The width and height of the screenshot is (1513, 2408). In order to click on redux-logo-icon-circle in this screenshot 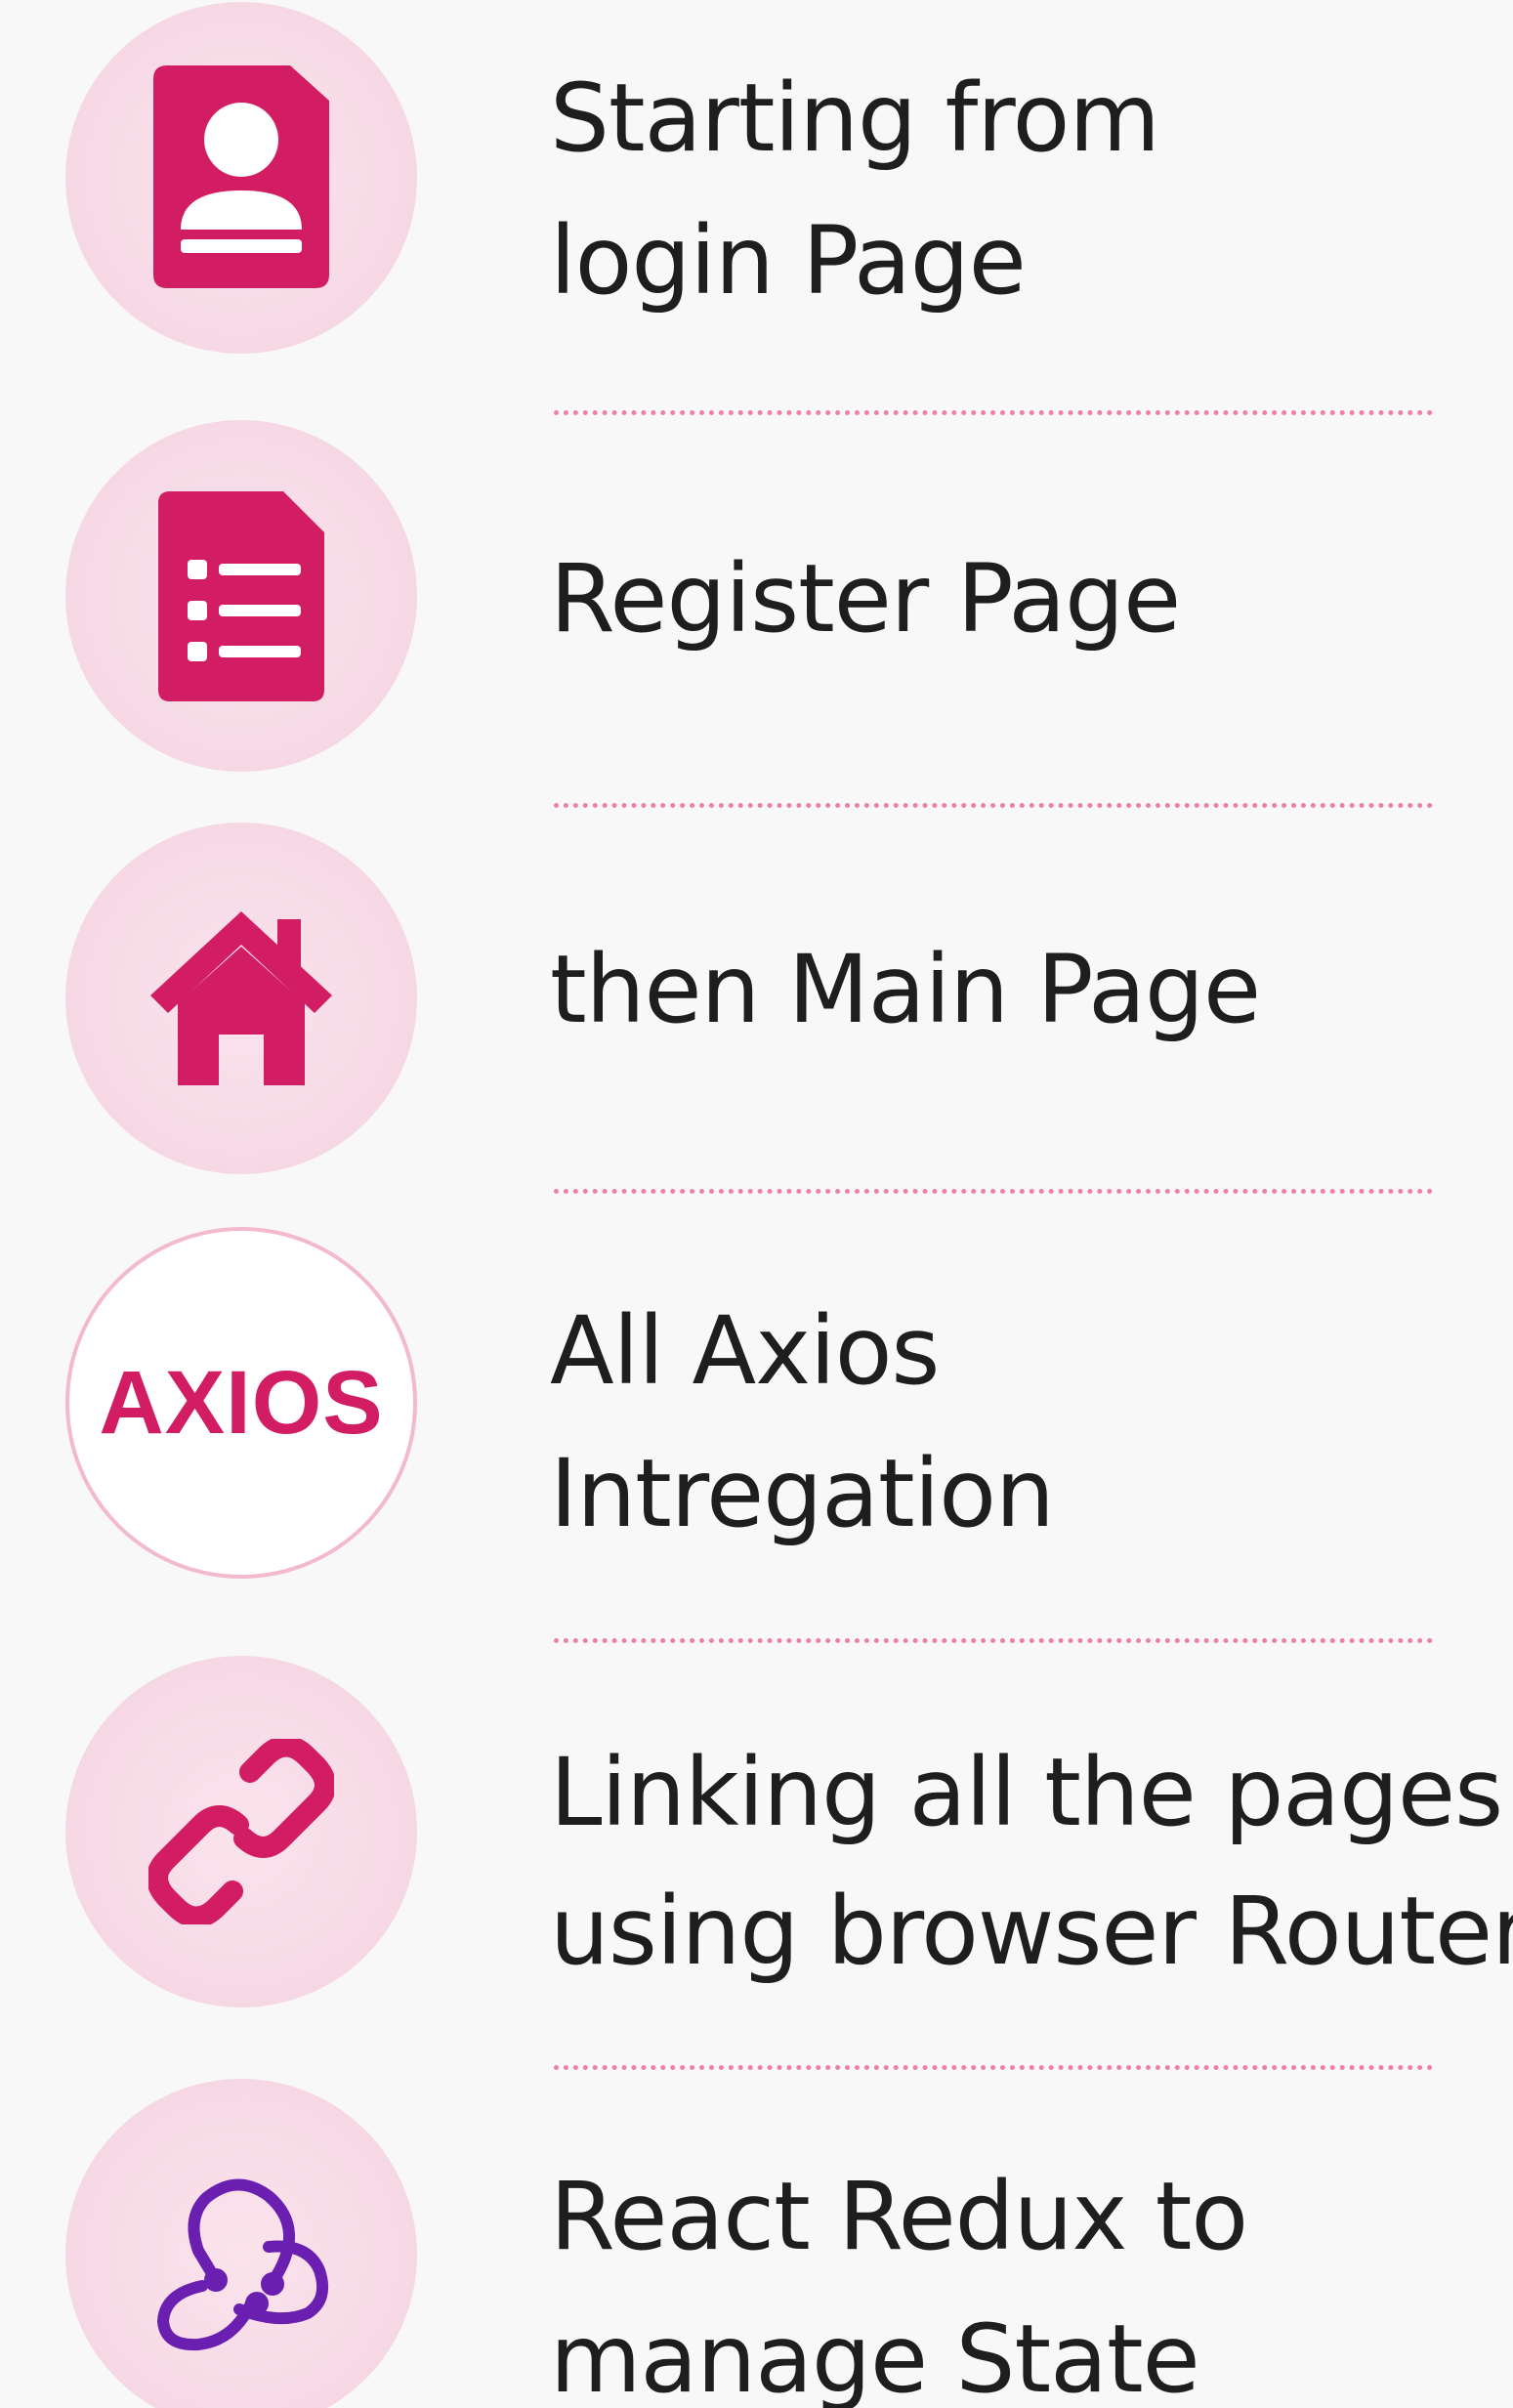, I will do `click(241, 2243)`.